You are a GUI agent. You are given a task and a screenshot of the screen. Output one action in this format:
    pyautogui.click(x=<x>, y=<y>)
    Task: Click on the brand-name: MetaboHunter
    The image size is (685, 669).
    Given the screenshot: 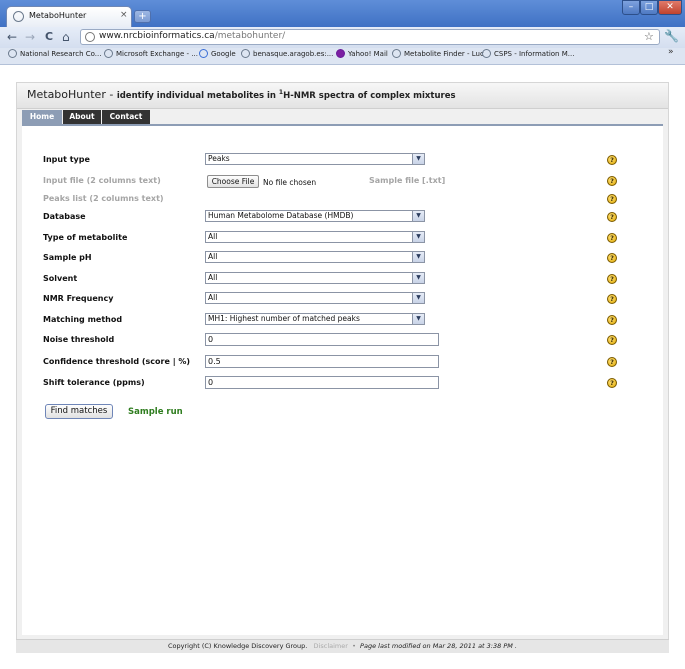 What is the action you would take?
    pyautogui.click(x=66, y=94)
    